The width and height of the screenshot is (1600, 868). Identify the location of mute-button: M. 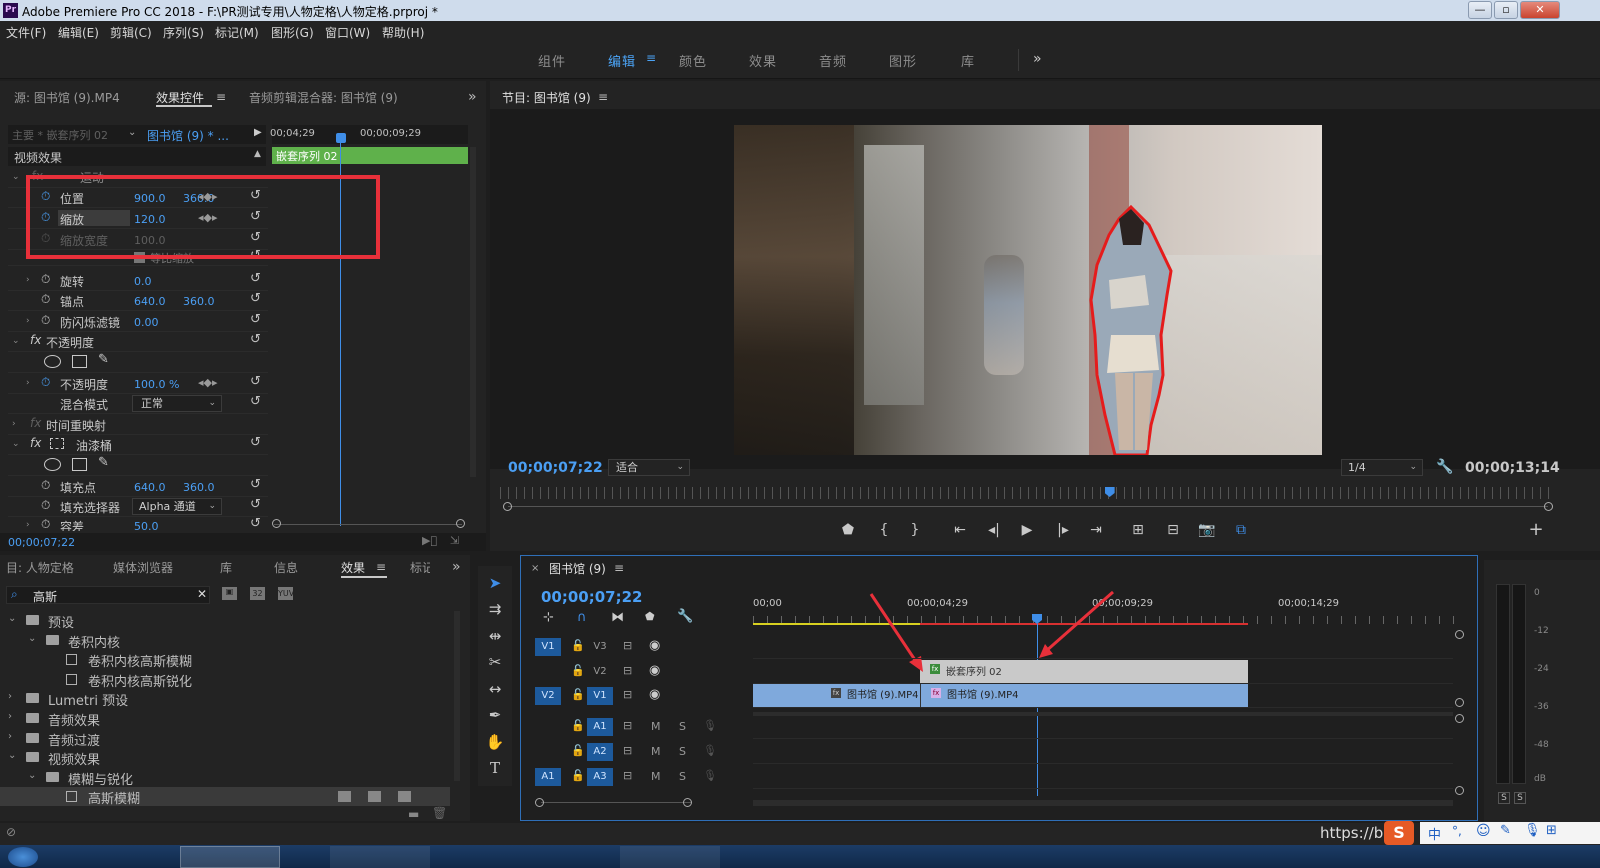
(656, 726).